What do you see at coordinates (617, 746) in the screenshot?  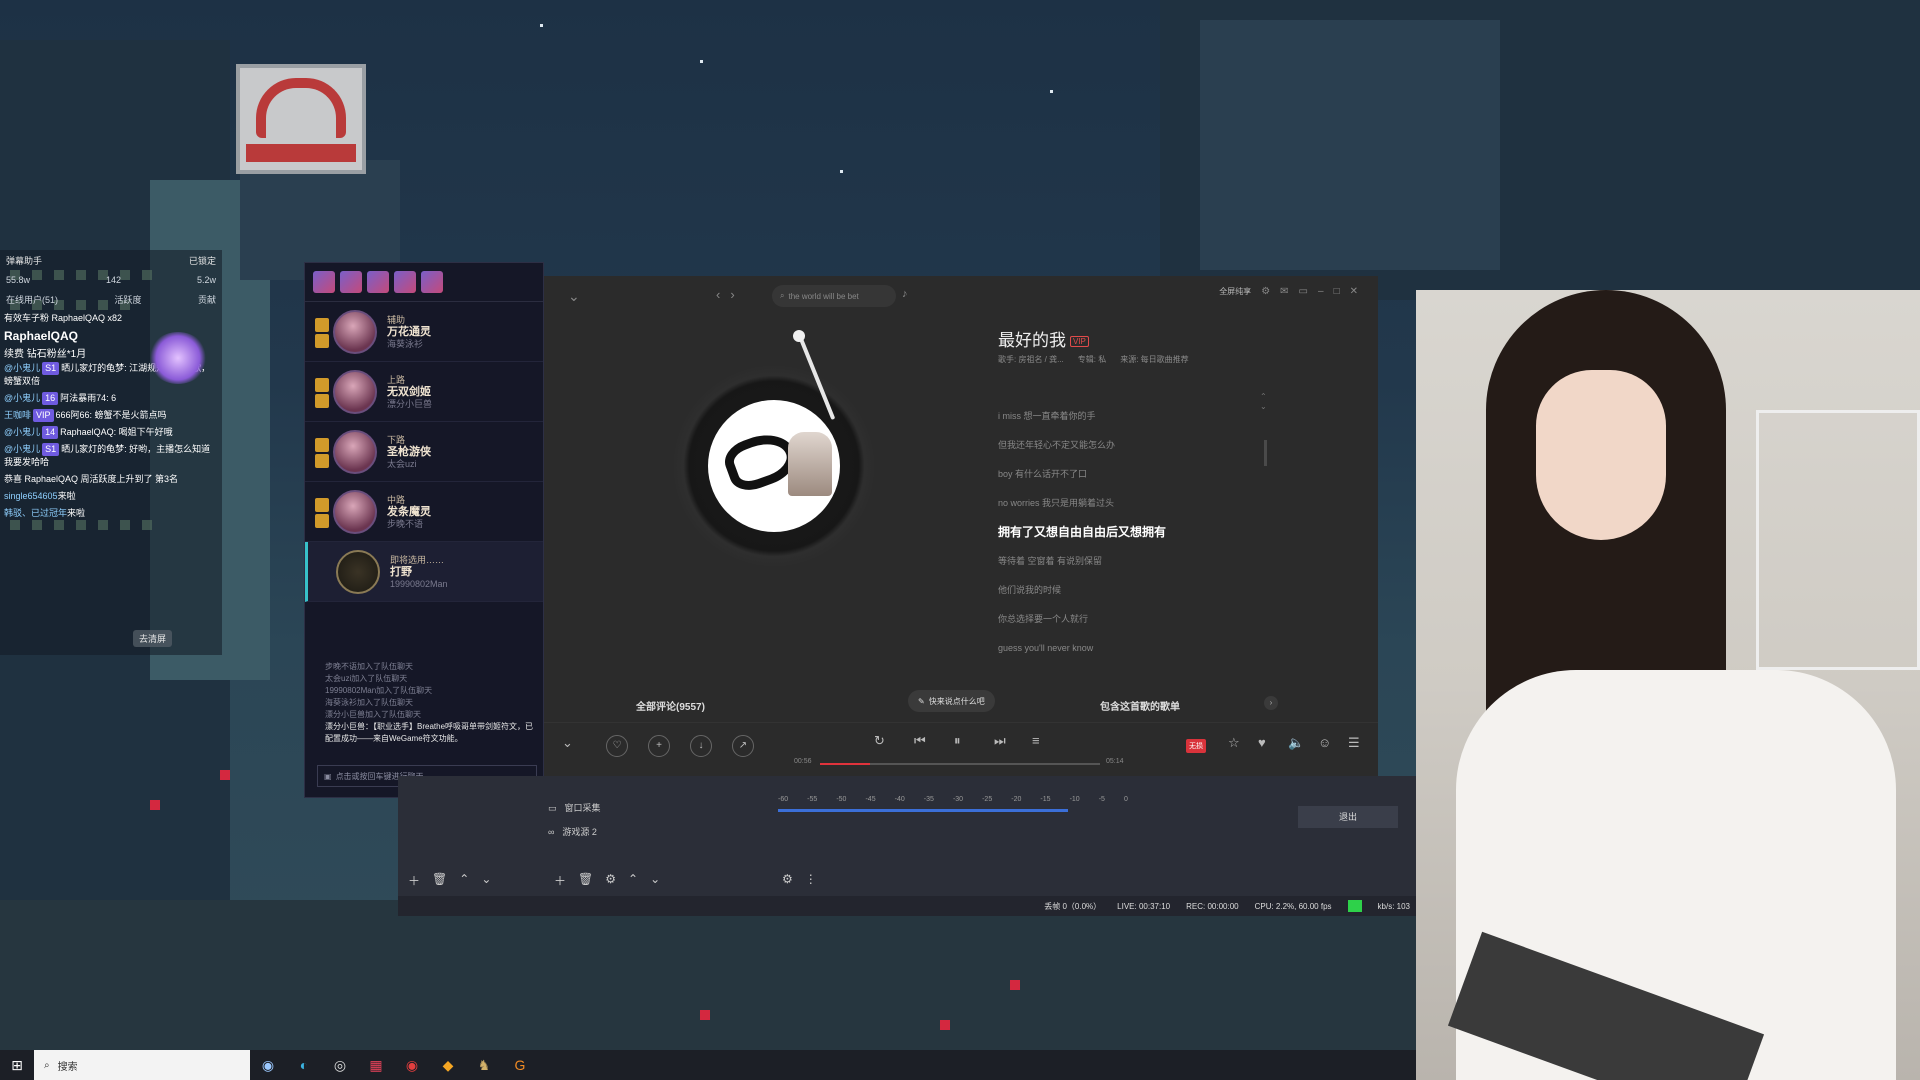 I see `like-heart-icon: ♡` at bounding box center [617, 746].